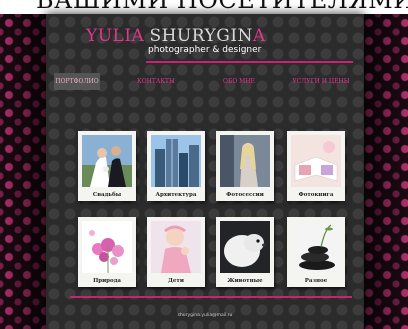  Describe the element at coordinates (77, 81) in the screenshot. I see `nav-item-portfolio: Портфолио` at that location.